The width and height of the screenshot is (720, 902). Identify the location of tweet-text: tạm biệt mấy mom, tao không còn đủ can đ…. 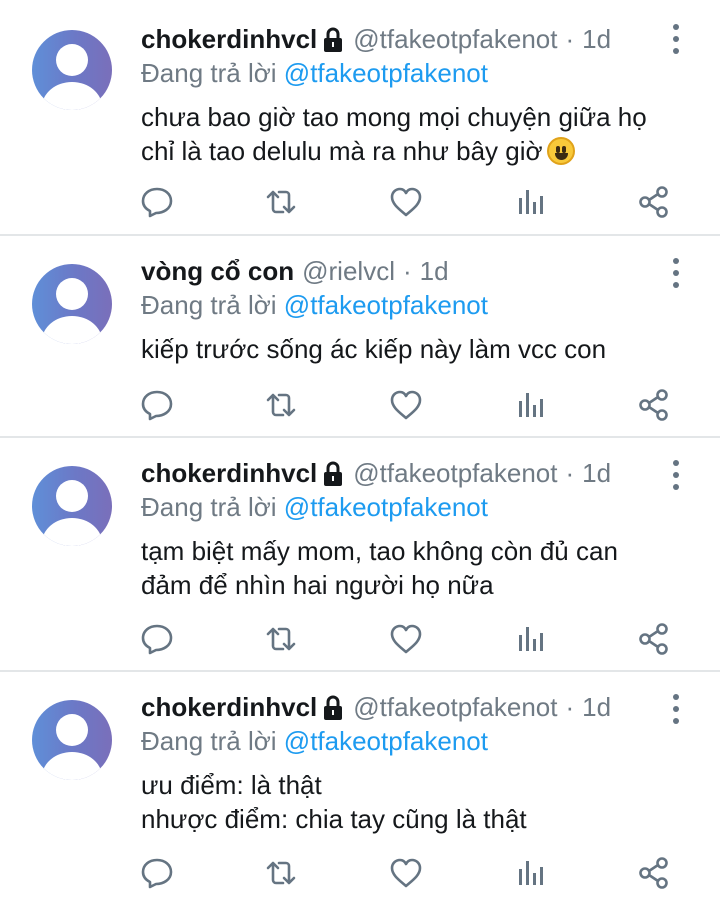
(379, 568).